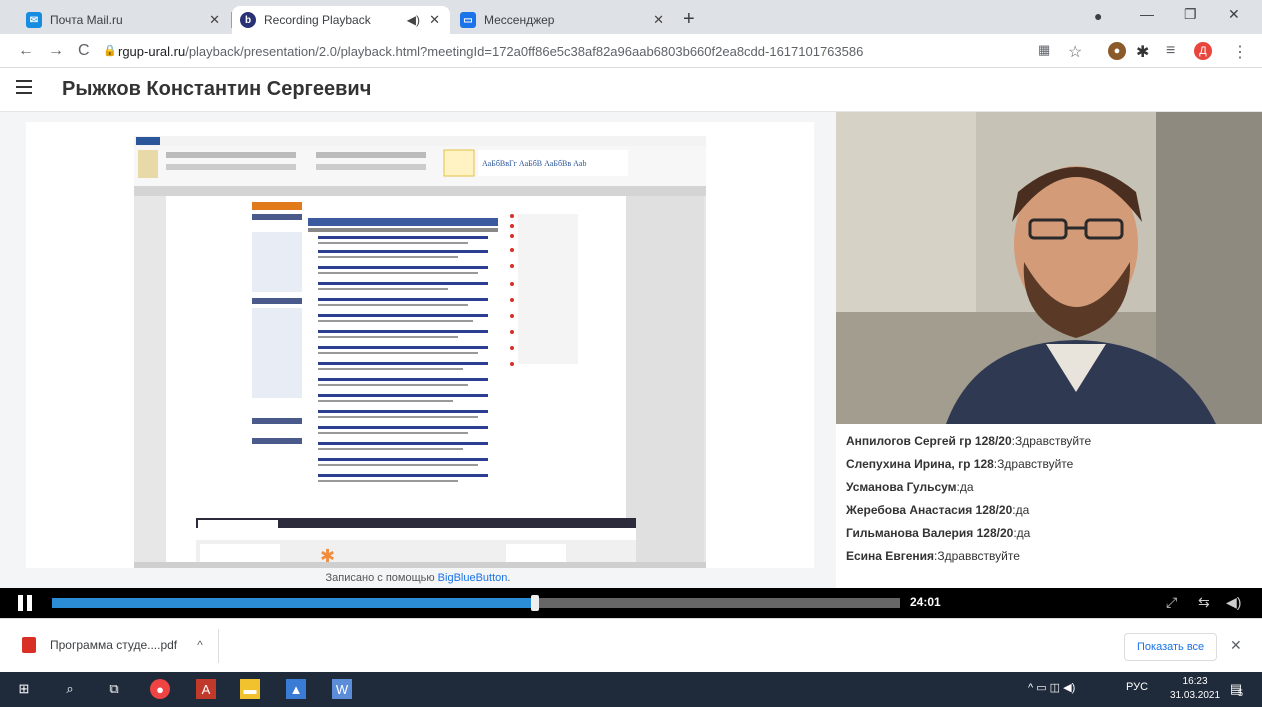 This screenshot has width=1262, height=707. What do you see at coordinates (26, 603) in the screenshot?
I see `pause-button` at bounding box center [26, 603].